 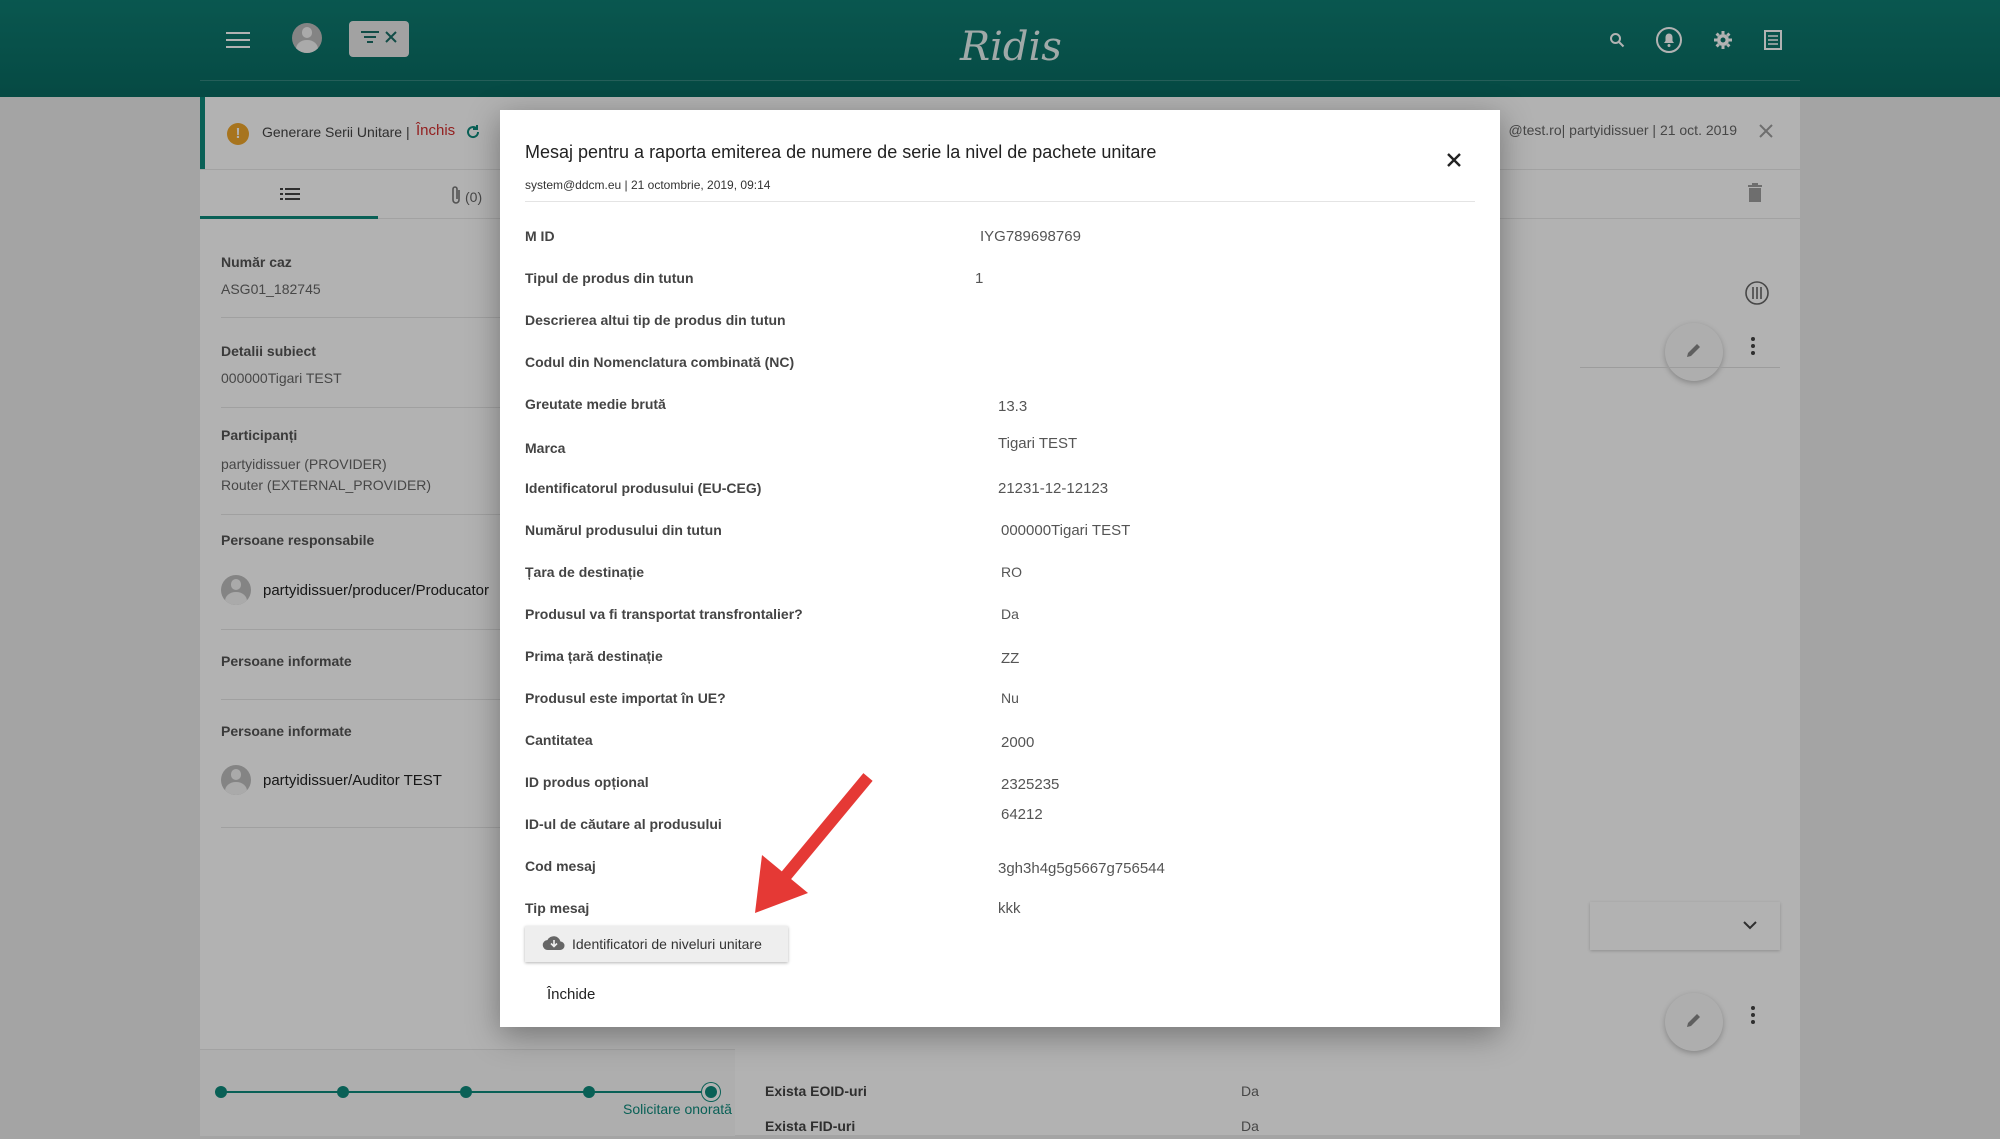 What do you see at coordinates (1081, 868) in the screenshot?
I see `field-value: 3gh3h4g5g5667g756544` at bounding box center [1081, 868].